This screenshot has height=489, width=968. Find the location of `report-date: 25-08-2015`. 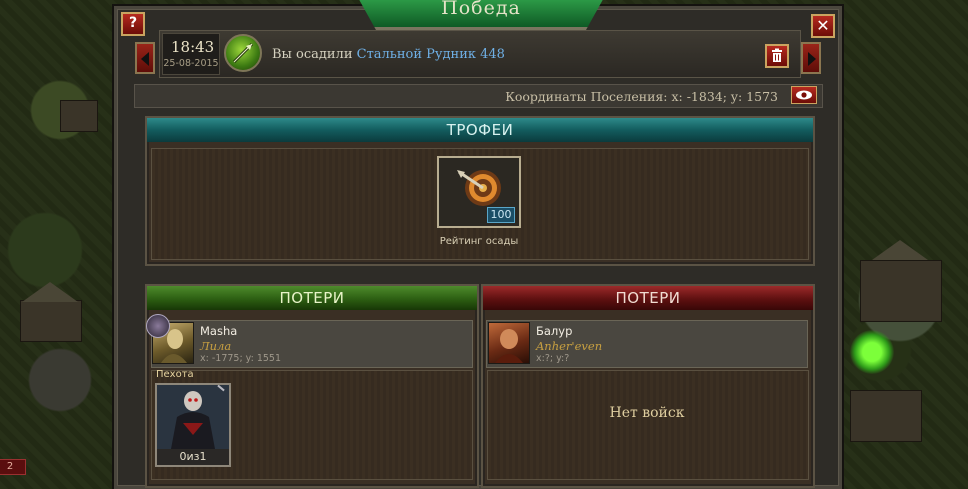

report-date: 25-08-2015 is located at coordinates (191, 63).